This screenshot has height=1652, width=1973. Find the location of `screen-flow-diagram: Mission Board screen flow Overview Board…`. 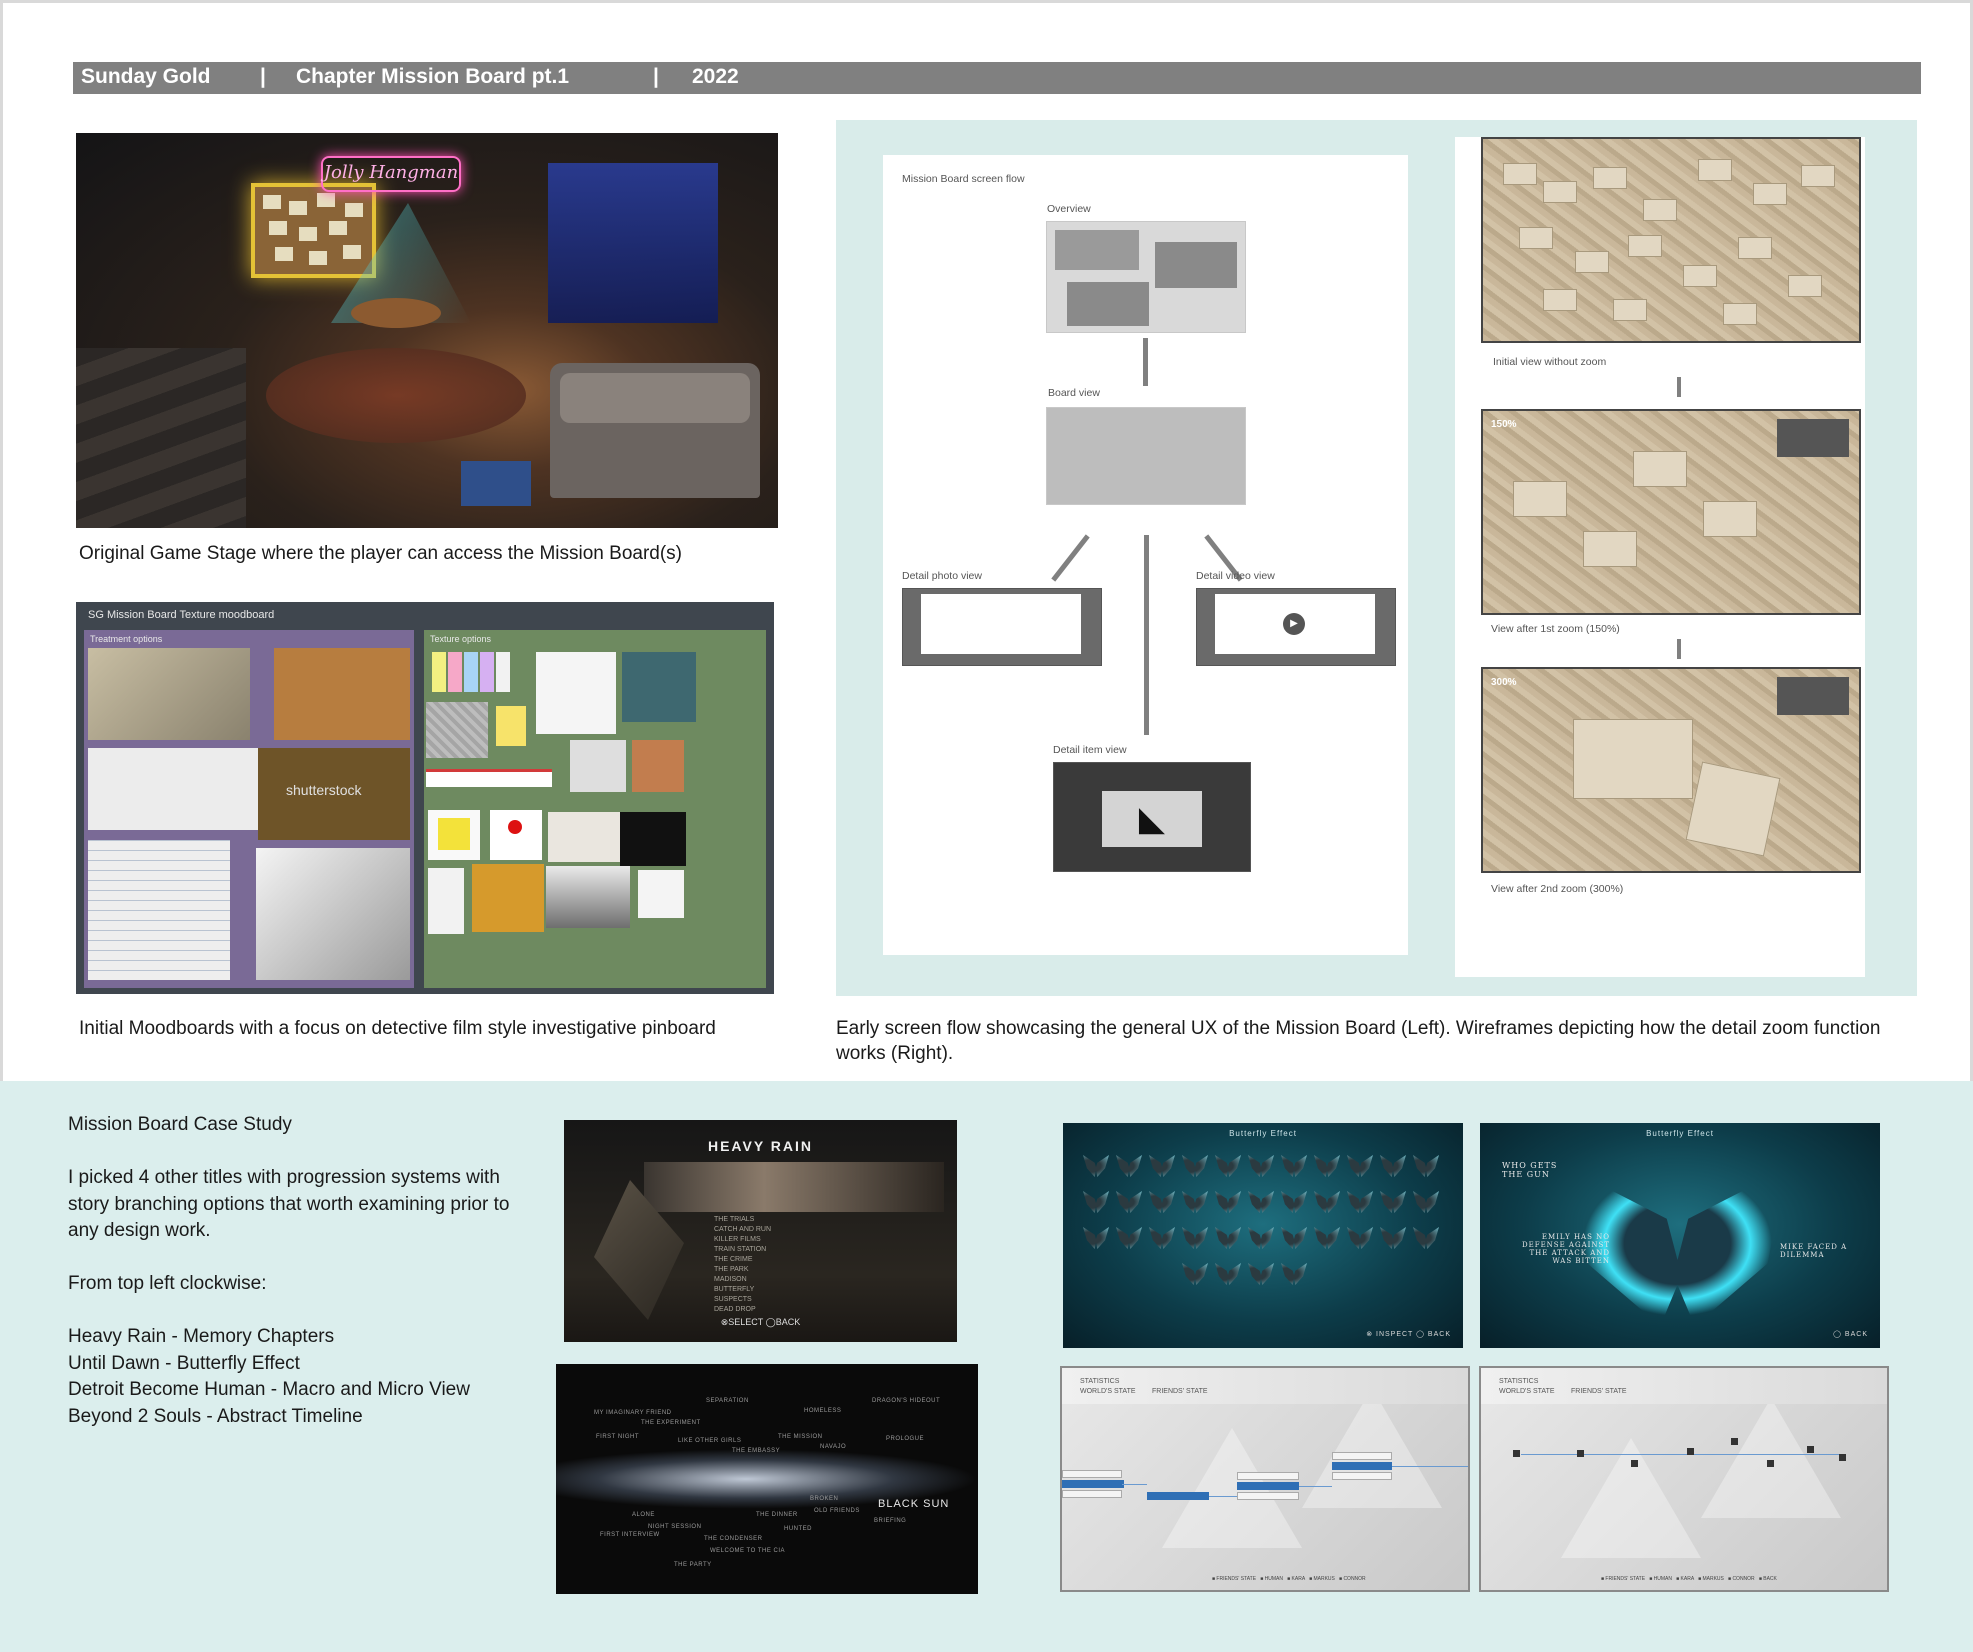

screen-flow-diagram: Mission Board screen flow Overview Board… is located at coordinates (1145, 555).